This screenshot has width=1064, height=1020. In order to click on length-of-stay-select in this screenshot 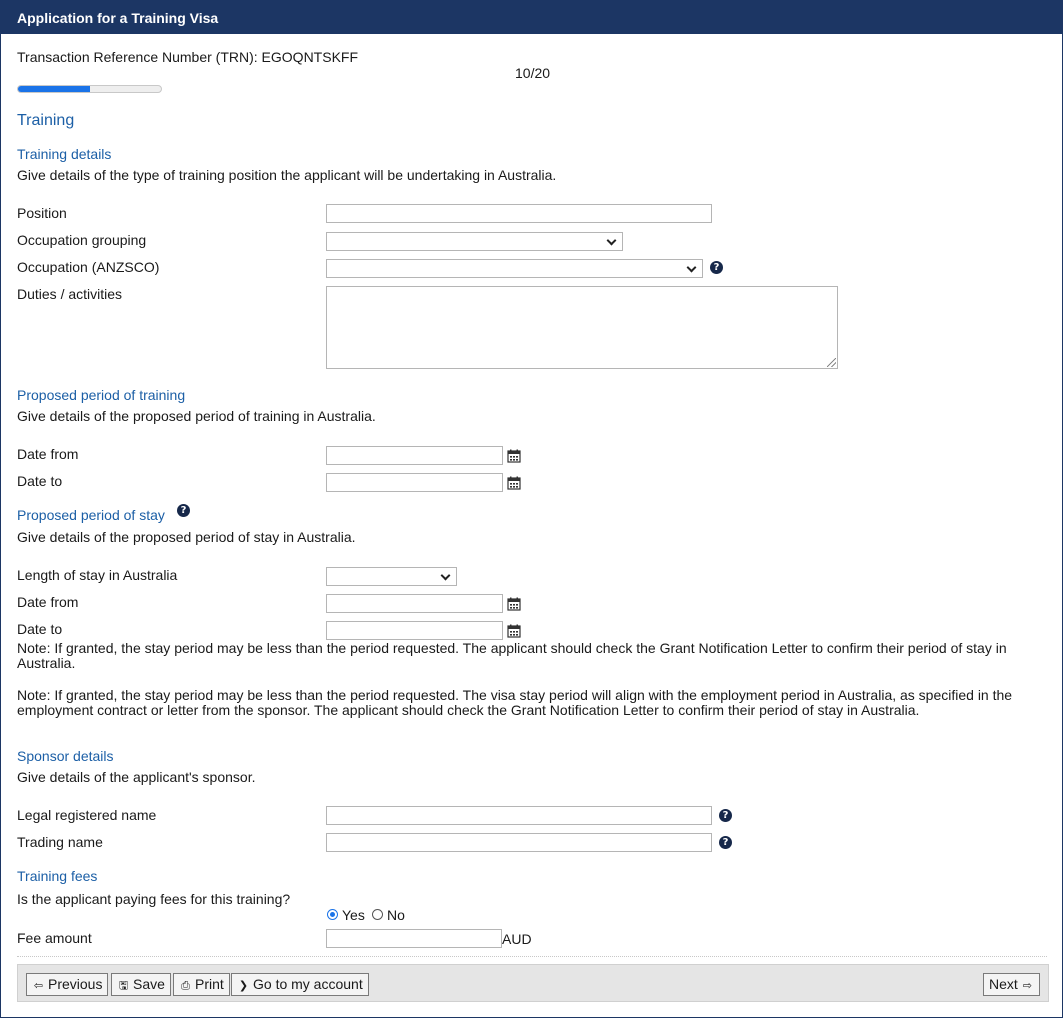, I will do `click(391, 576)`.